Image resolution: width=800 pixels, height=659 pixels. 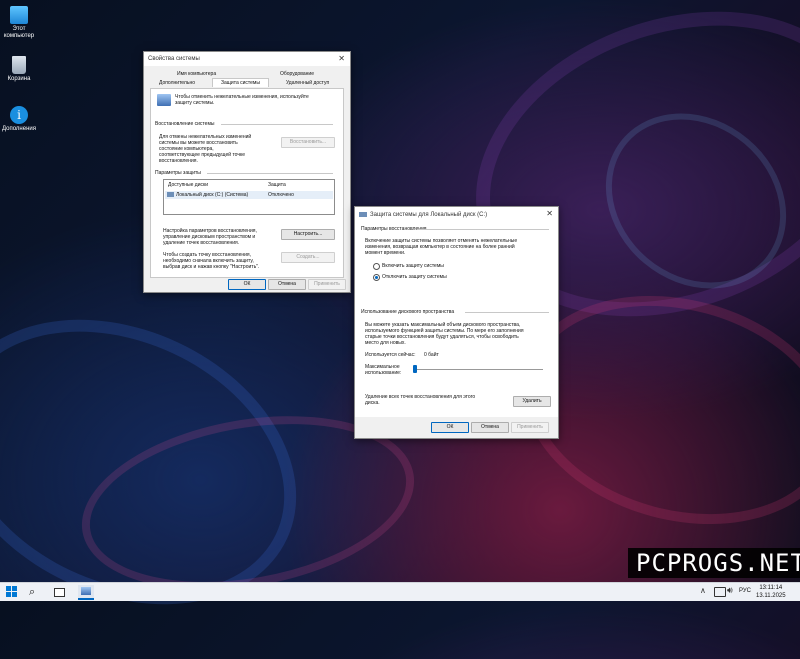 What do you see at coordinates (714, 563) in the screenshot?
I see `watermark: PCPROGS.NET` at bounding box center [714, 563].